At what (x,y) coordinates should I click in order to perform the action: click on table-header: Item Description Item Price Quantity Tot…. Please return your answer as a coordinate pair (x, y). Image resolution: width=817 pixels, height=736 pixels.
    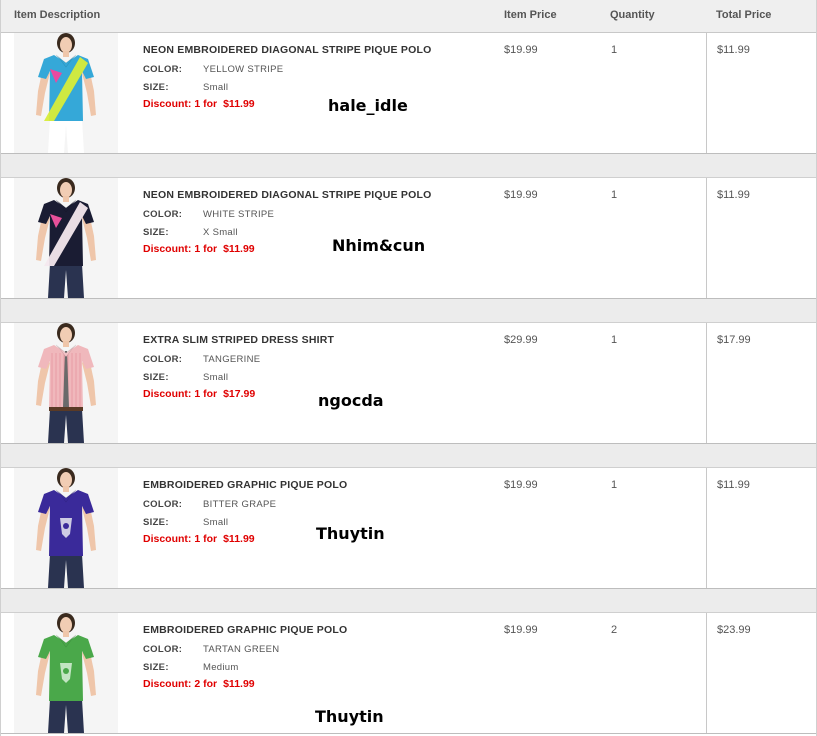
    Looking at the image, I should click on (408, 16).